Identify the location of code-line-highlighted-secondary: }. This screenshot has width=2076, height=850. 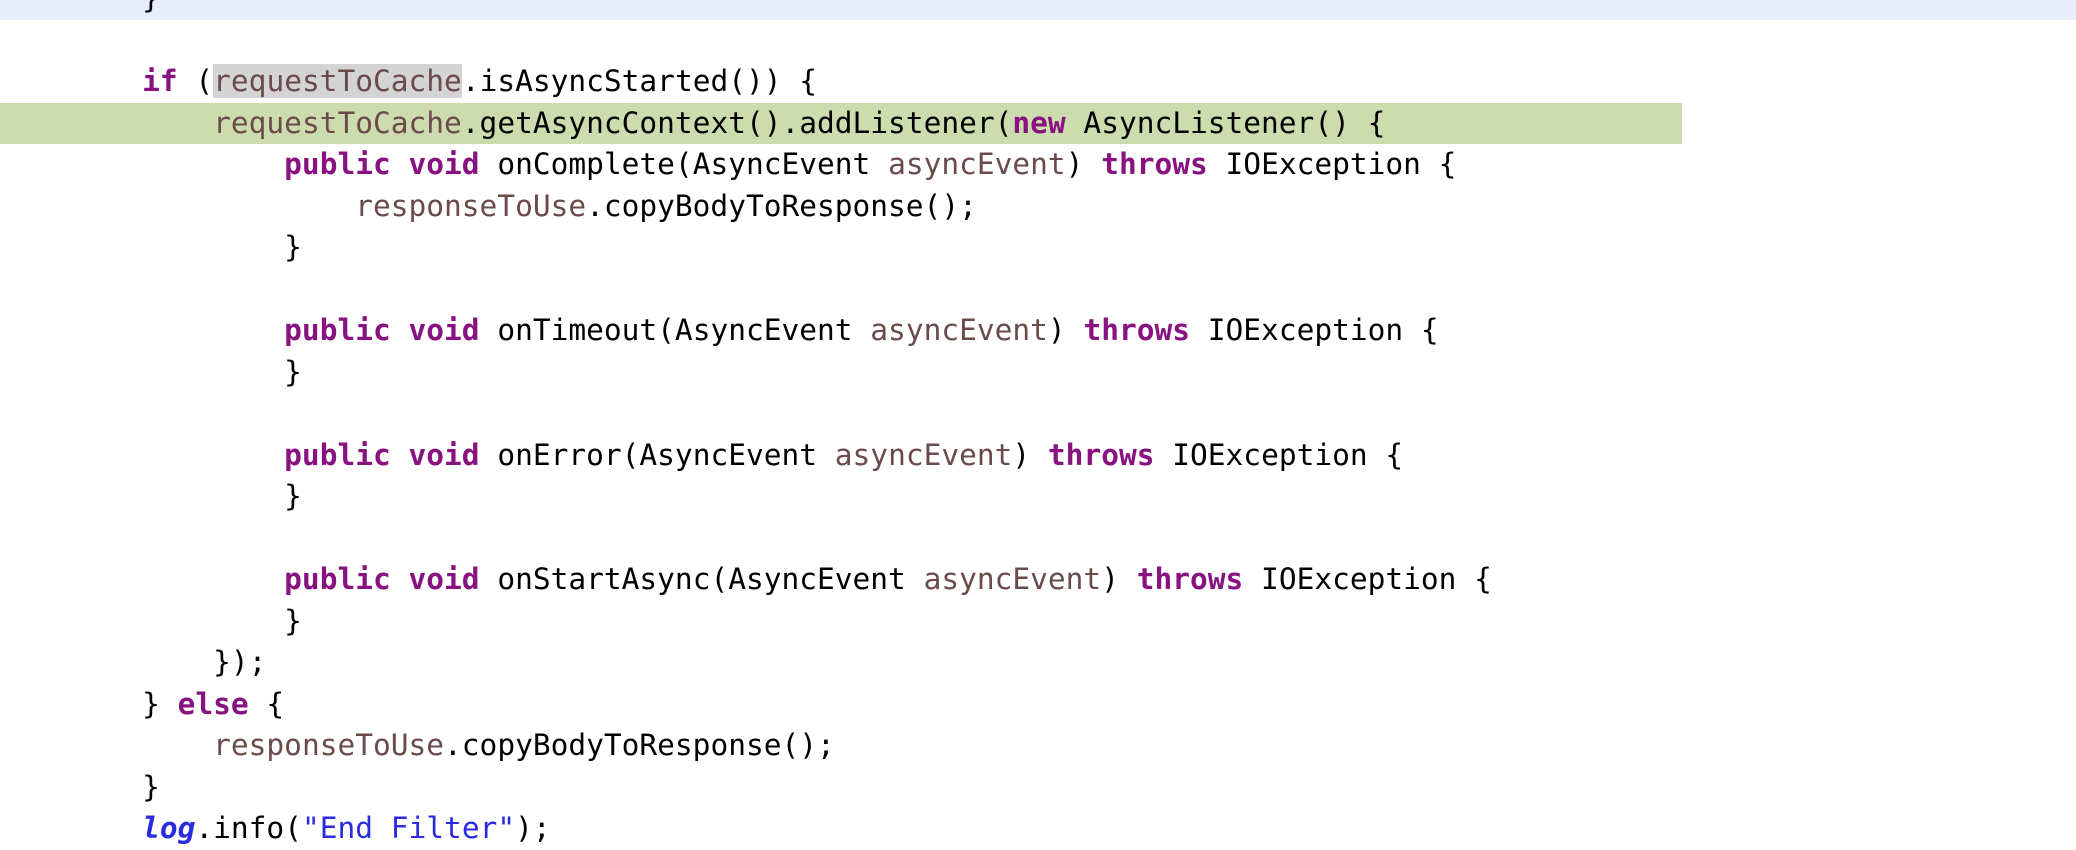
(1038, 10).